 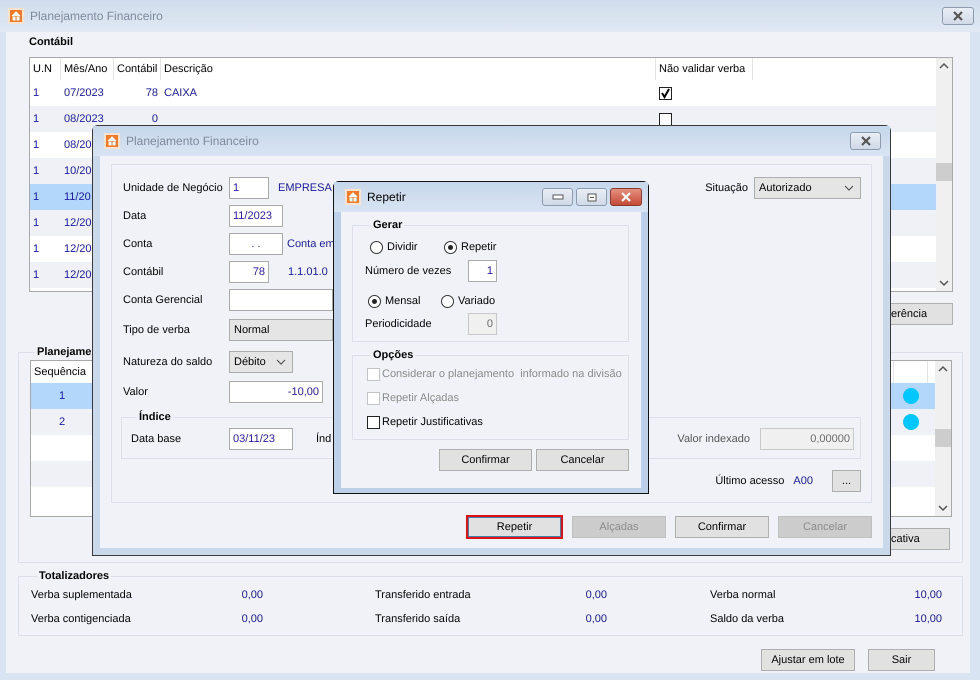 What do you see at coordinates (478, 247) in the screenshot?
I see `radio-label: Repetir` at bounding box center [478, 247].